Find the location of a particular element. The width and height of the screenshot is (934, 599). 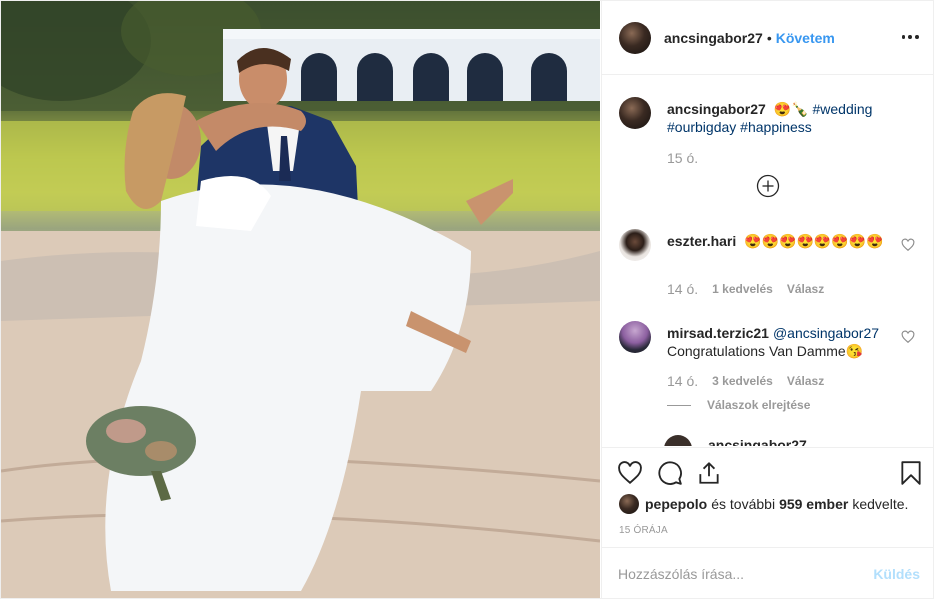

more-options-icon is located at coordinates (910, 37).